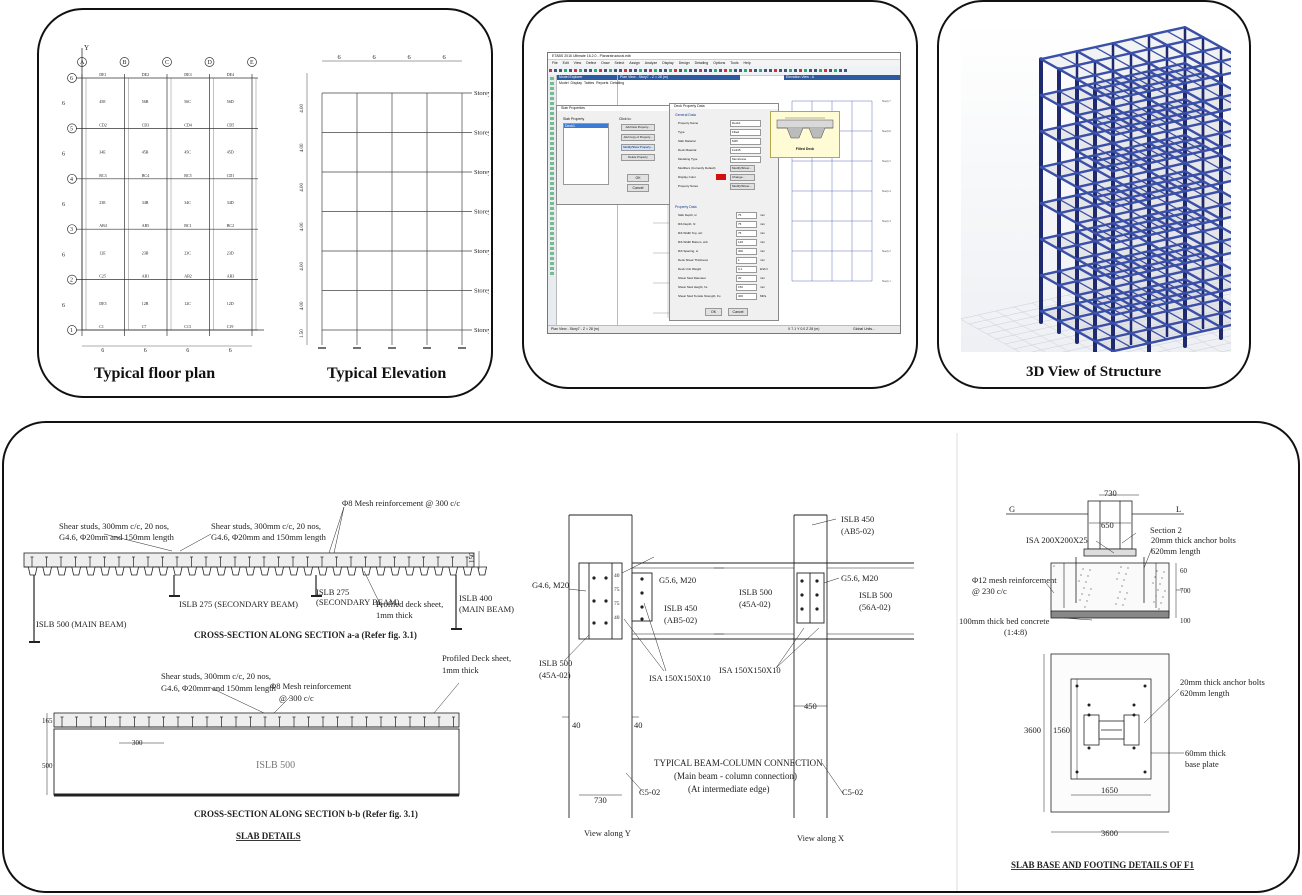  What do you see at coordinates (746, 260) in the screenshot?
I see `property-field-value: 1` at bounding box center [746, 260].